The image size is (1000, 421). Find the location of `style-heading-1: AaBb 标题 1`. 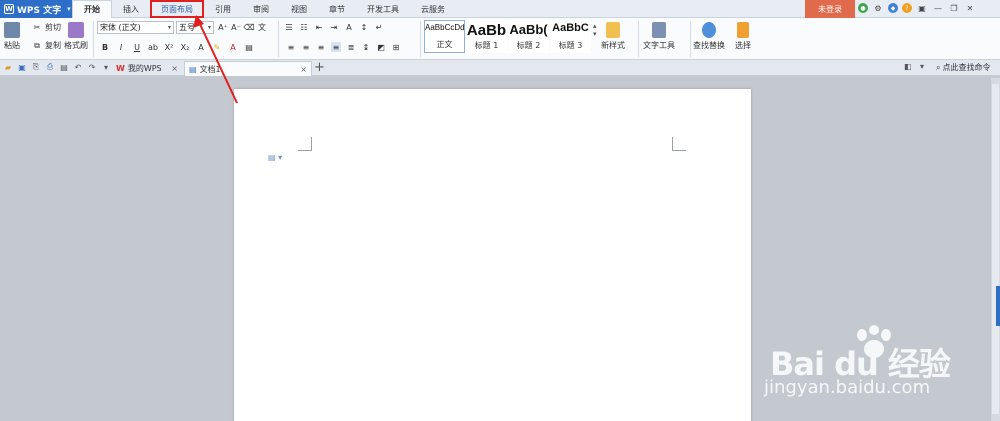

style-heading-1: AaBb 标题 1 is located at coordinates (486, 36).